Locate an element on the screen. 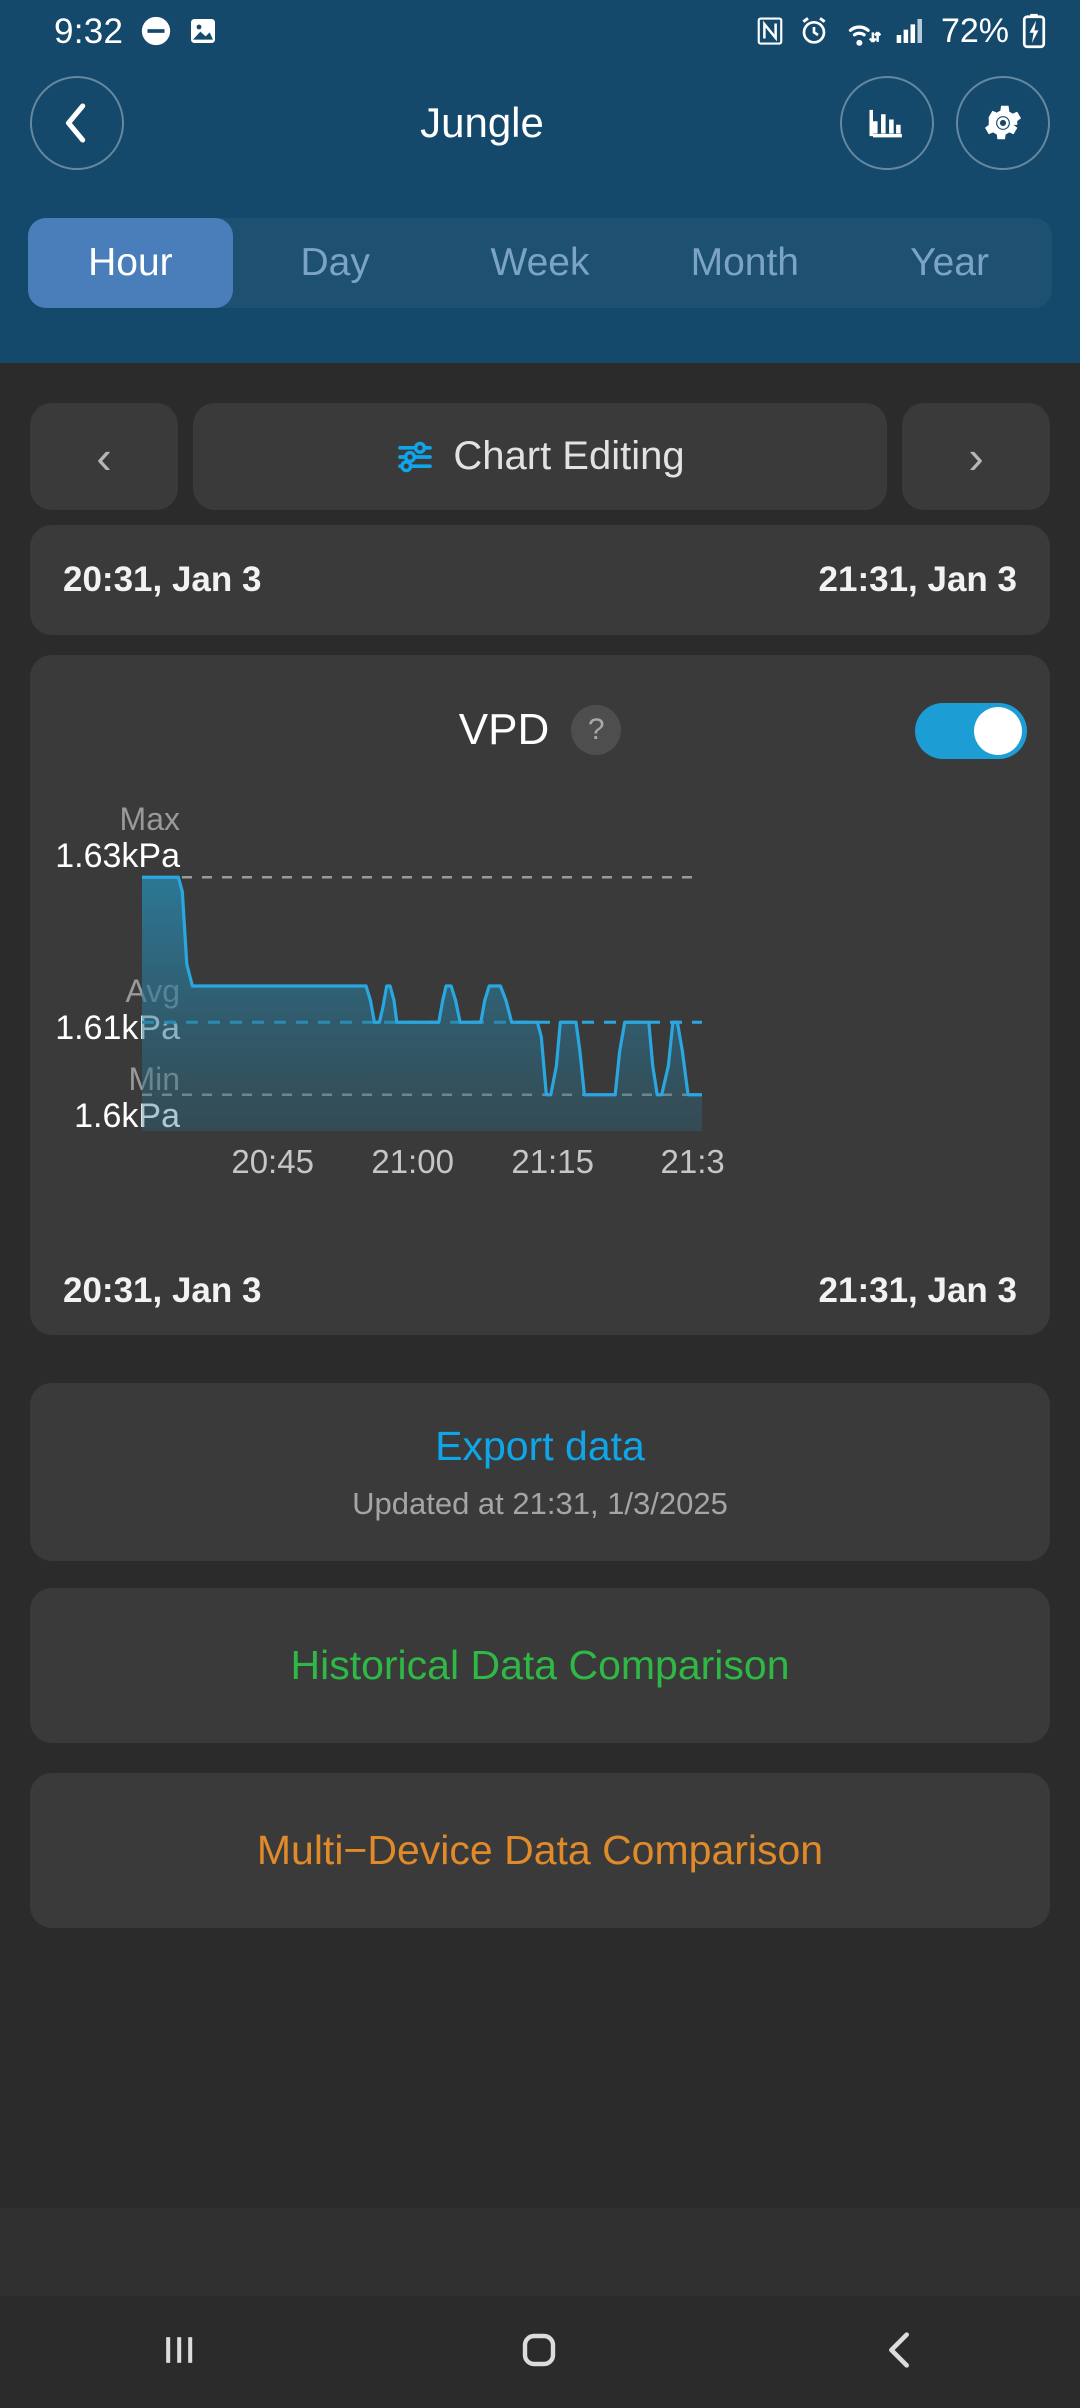 The width and height of the screenshot is (1080, 2408). chart-editing-row: ‹ Chart Editing › is located at coordinates (540, 456).